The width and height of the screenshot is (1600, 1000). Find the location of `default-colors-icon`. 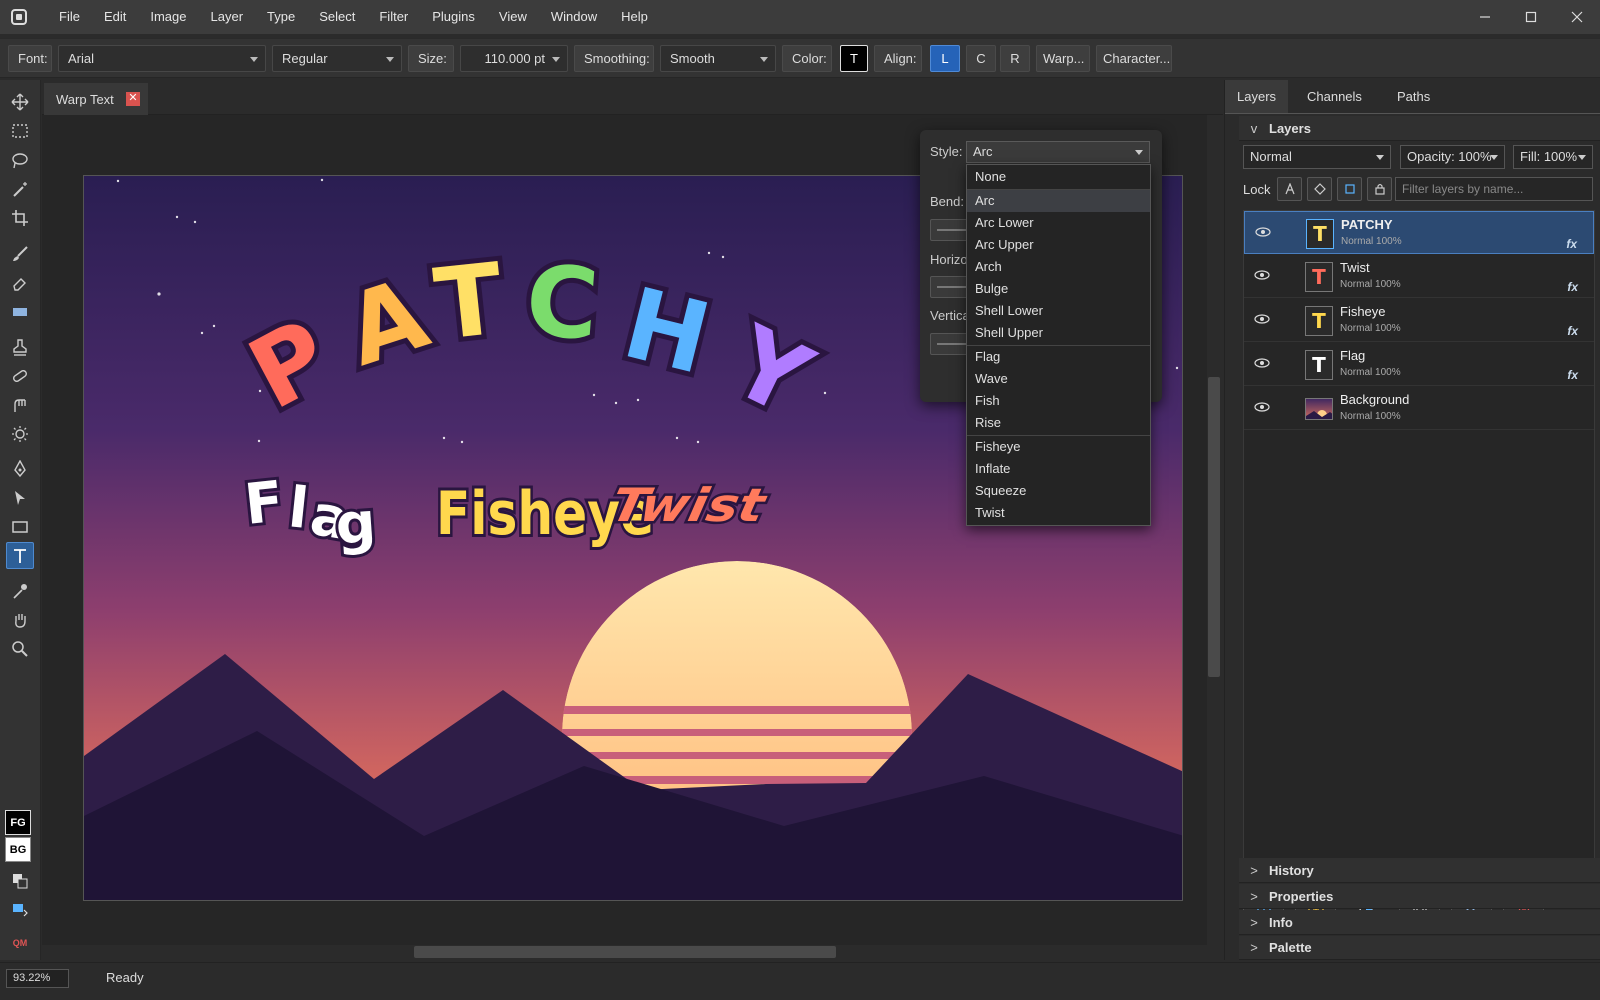

default-colors-icon is located at coordinates (20, 908).